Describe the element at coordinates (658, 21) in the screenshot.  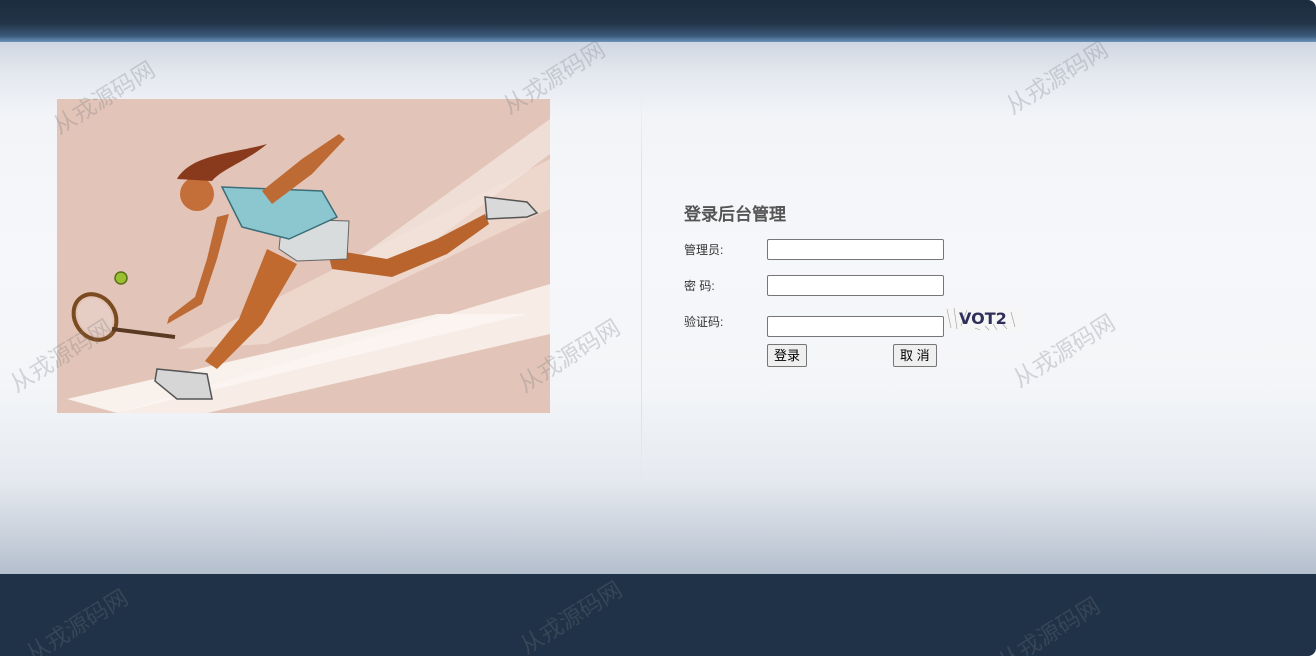
I see `header-bar` at that location.